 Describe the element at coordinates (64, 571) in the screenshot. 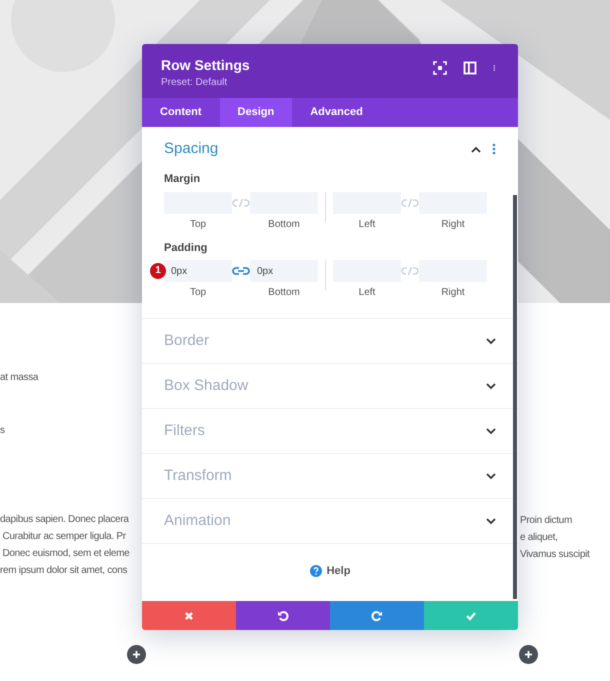

I see `body-text-line: rem ipsum dolor sit amet, cons` at that location.